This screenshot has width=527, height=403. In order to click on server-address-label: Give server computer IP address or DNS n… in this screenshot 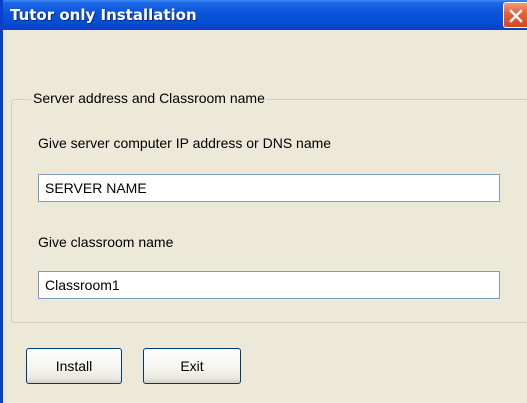, I will do `click(185, 143)`.